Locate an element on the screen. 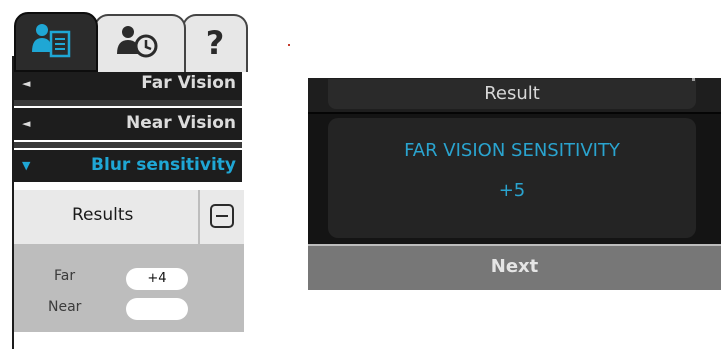 This screenshot has width=721, height=349. results-title: Results is located at coordinates (103, 215).